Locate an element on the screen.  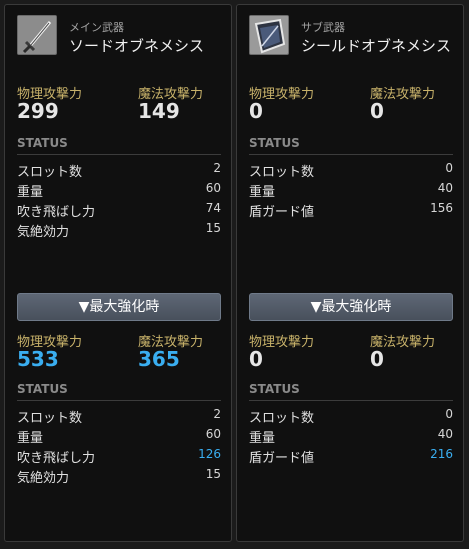
stat-row: 盾ガード値 216 is located at coordinates (351, 455).